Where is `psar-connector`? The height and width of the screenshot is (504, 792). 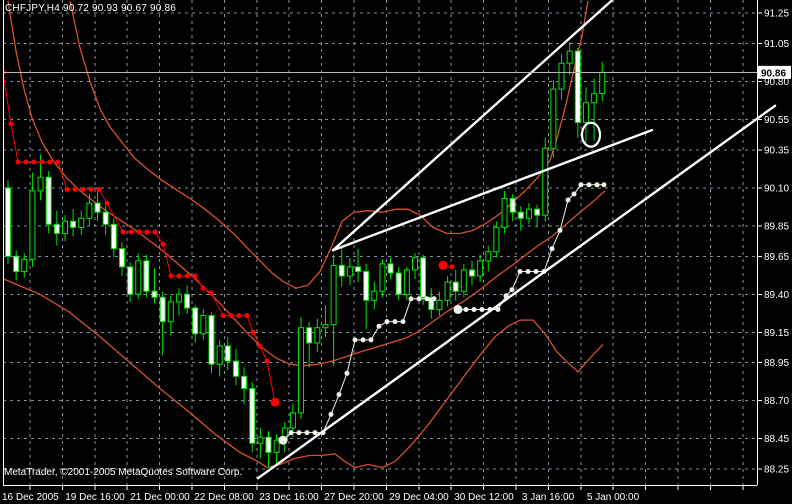 psar-connector is located at coordinates (531, 247).